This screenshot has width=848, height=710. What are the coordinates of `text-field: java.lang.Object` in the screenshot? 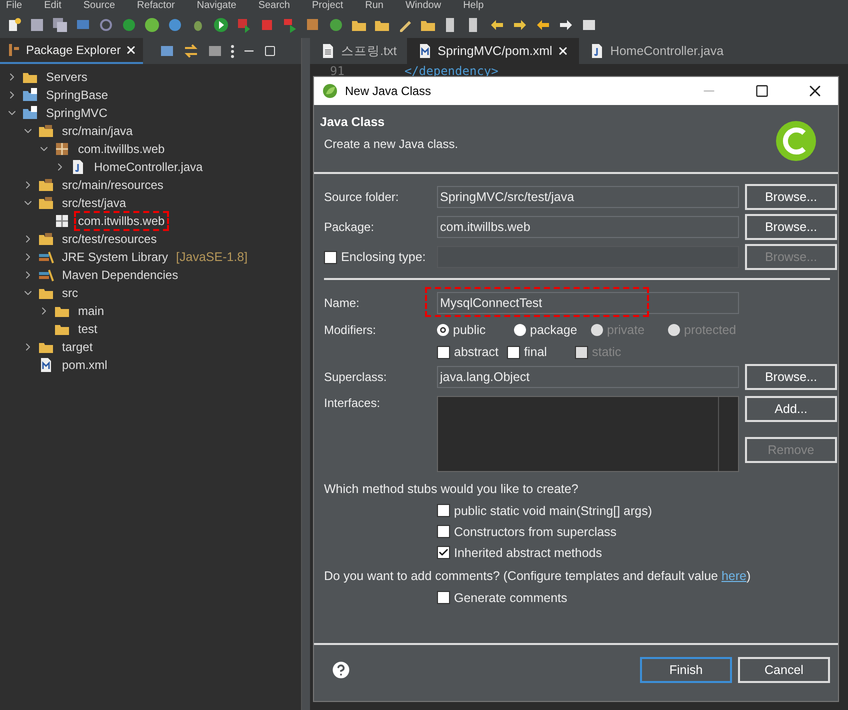 It's located at (588, 377).